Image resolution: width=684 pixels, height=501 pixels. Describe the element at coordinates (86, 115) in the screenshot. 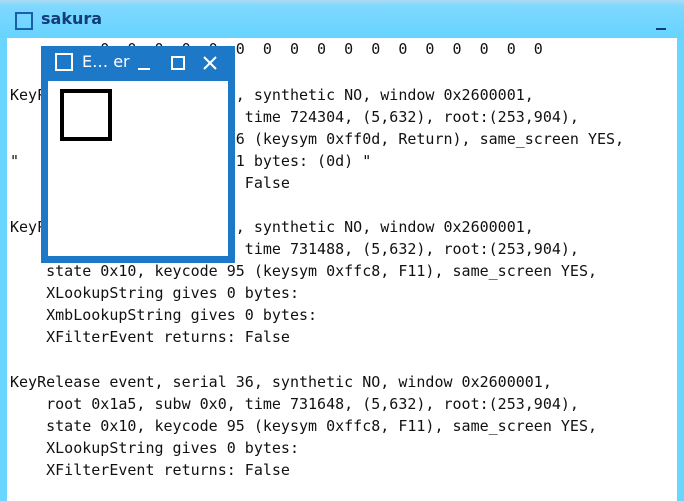

I see `event-inner-window` at that location.